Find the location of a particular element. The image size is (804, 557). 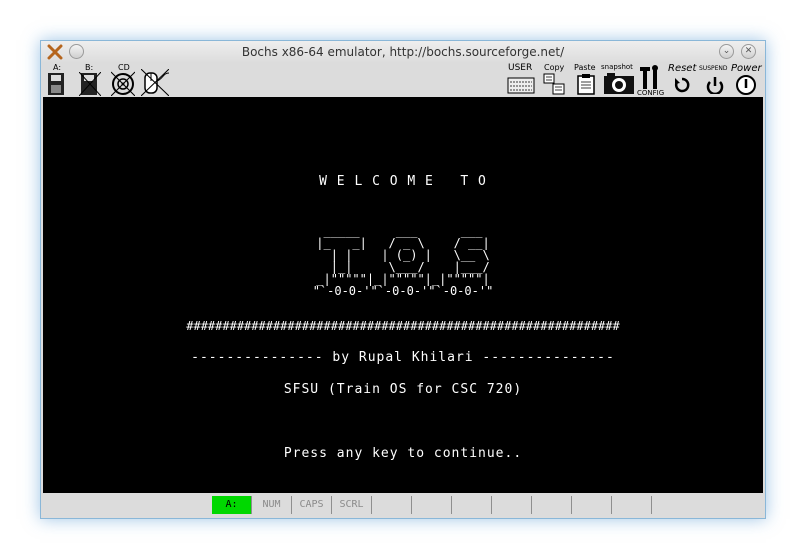

config-label: CONFIG is located at coordinates (651, 93).